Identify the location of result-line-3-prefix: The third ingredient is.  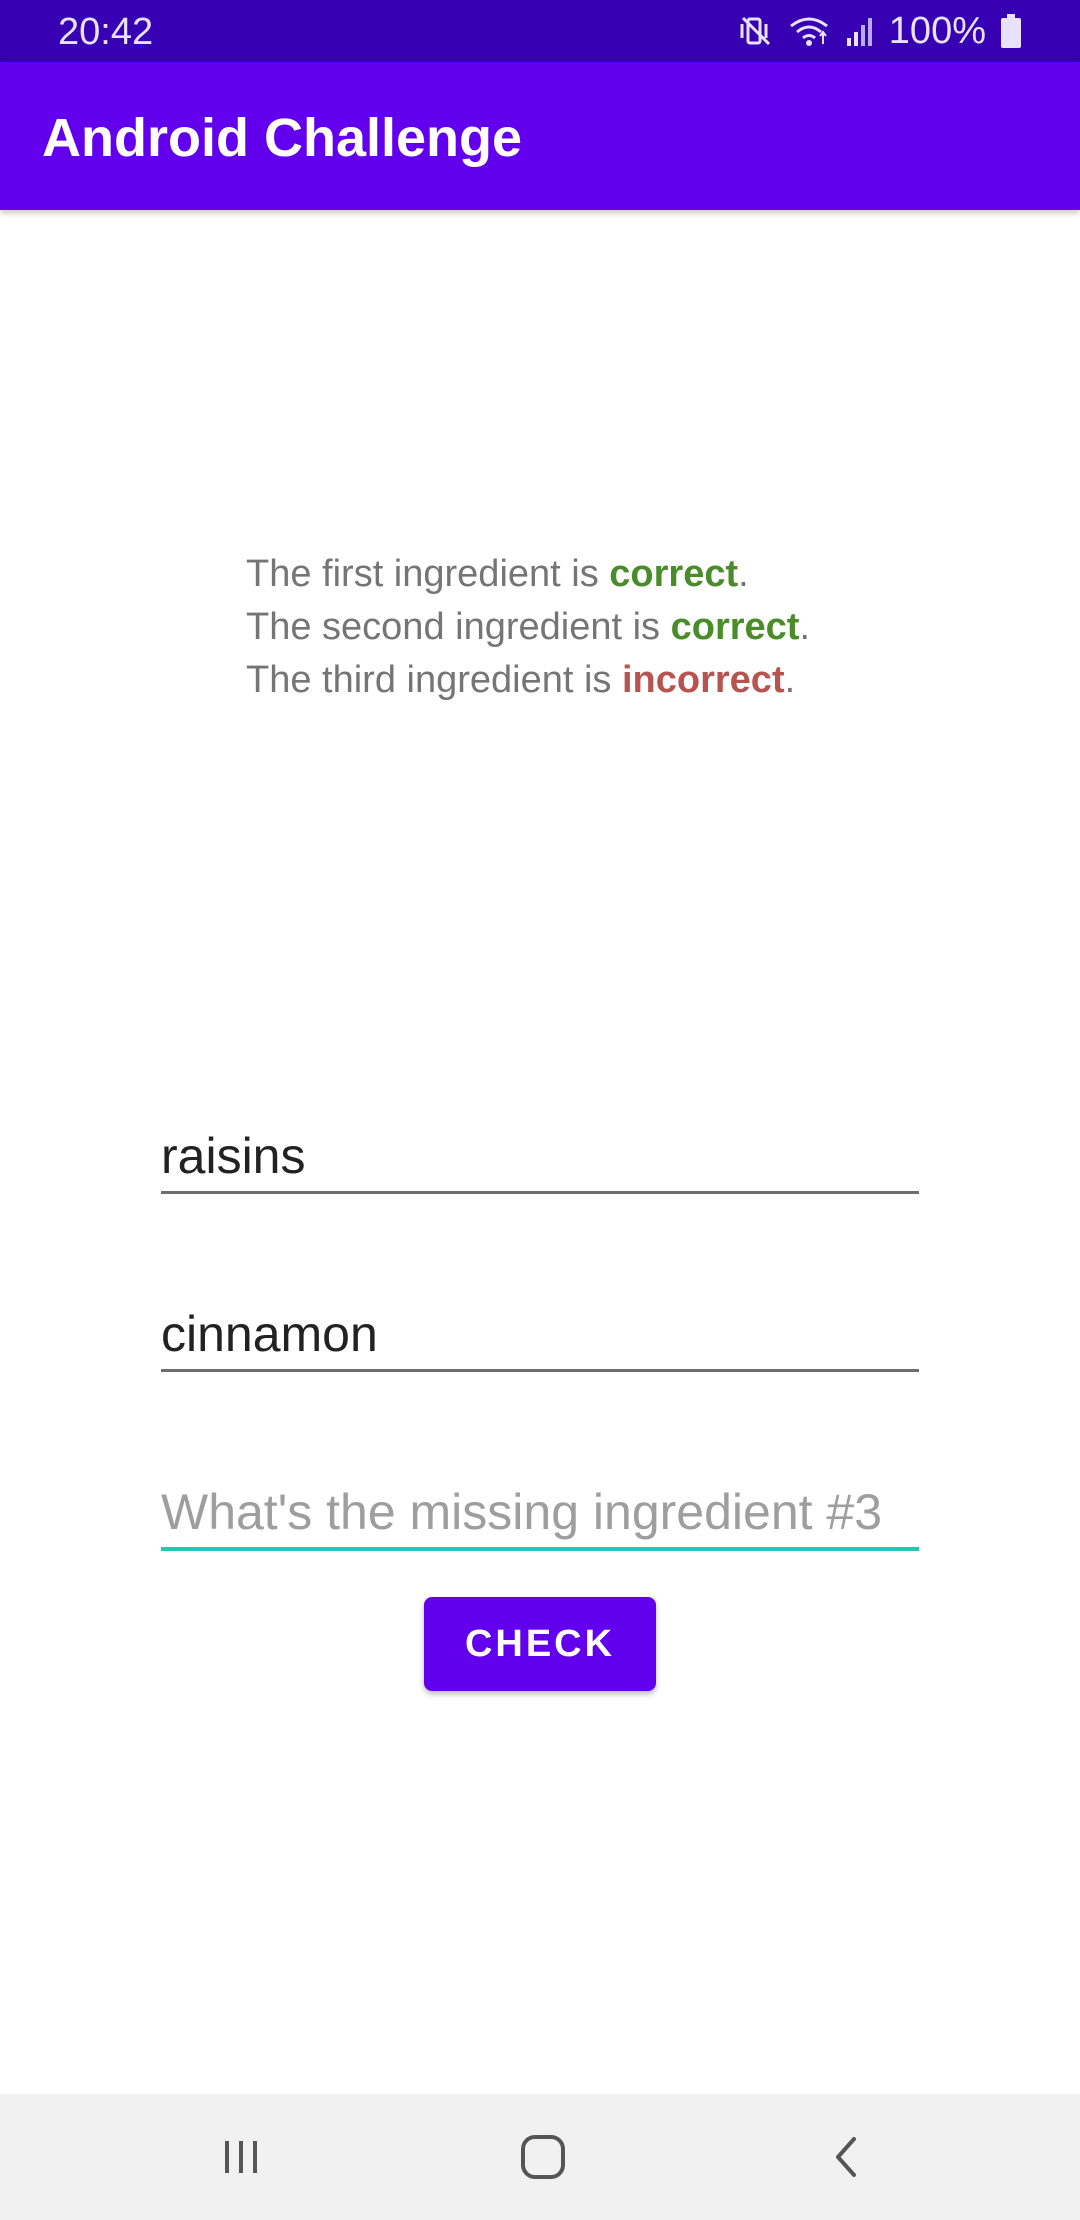
(434, 680).